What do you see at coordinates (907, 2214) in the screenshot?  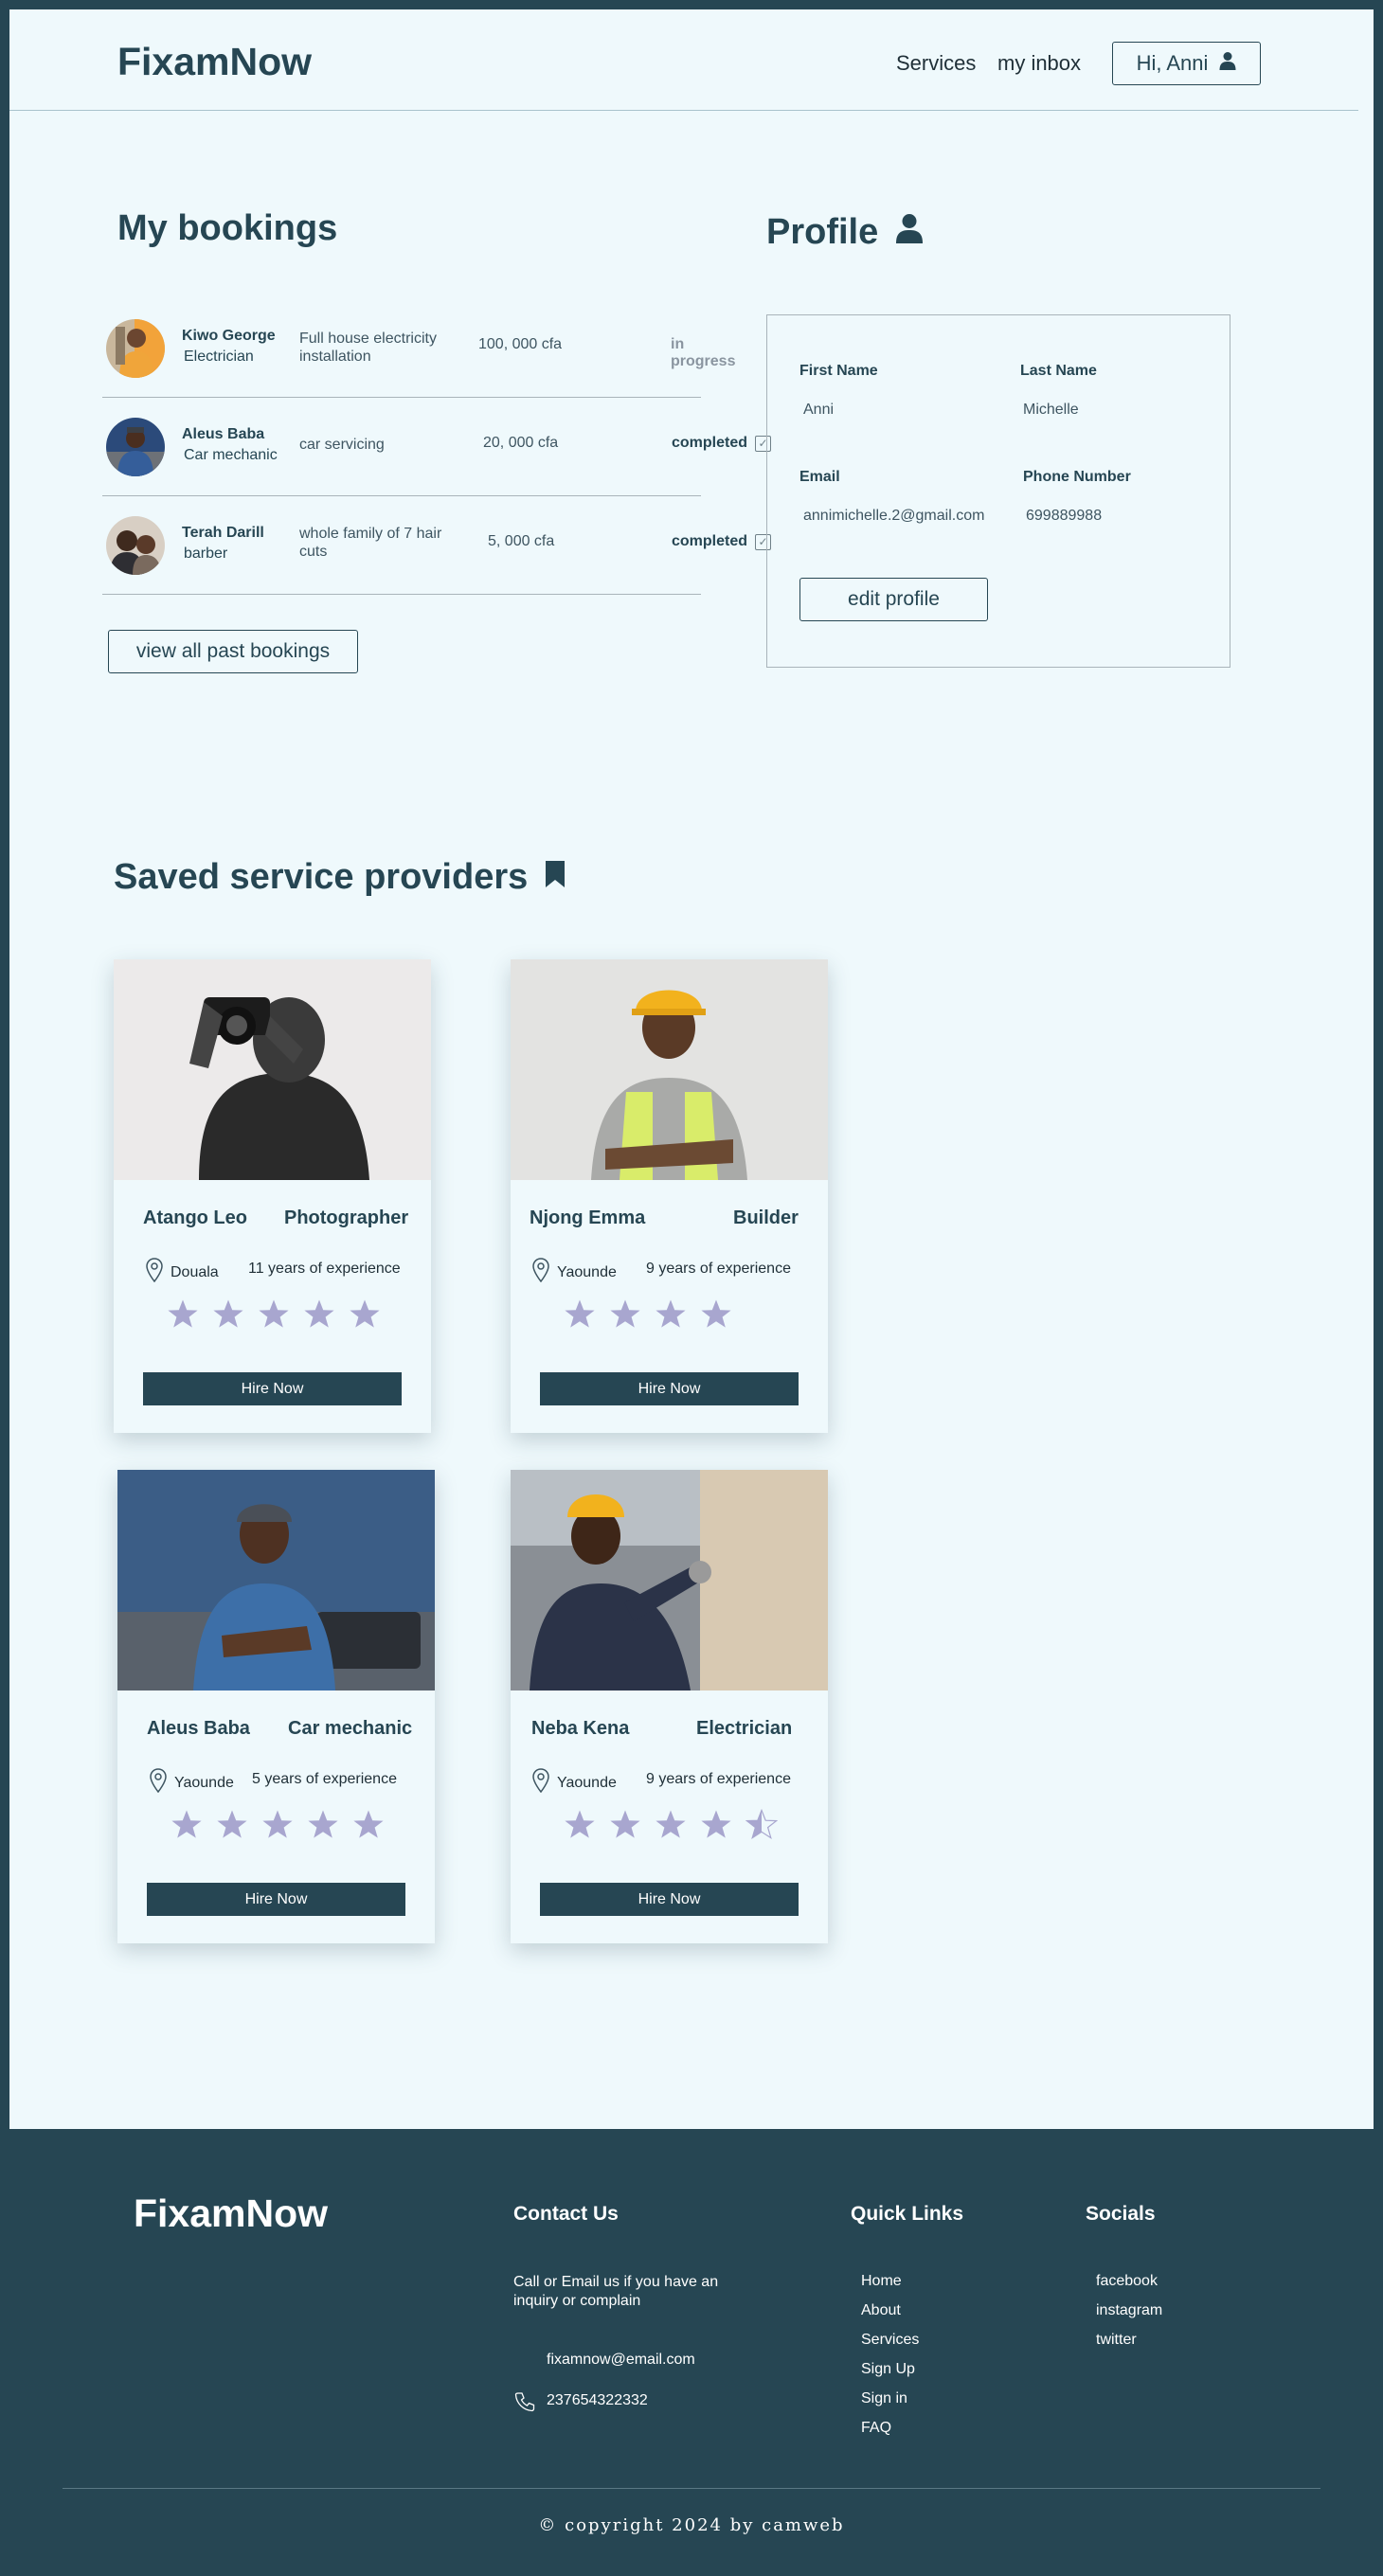 I see `quick-links-title: Quick Links` at bounding box center [907, 2214].